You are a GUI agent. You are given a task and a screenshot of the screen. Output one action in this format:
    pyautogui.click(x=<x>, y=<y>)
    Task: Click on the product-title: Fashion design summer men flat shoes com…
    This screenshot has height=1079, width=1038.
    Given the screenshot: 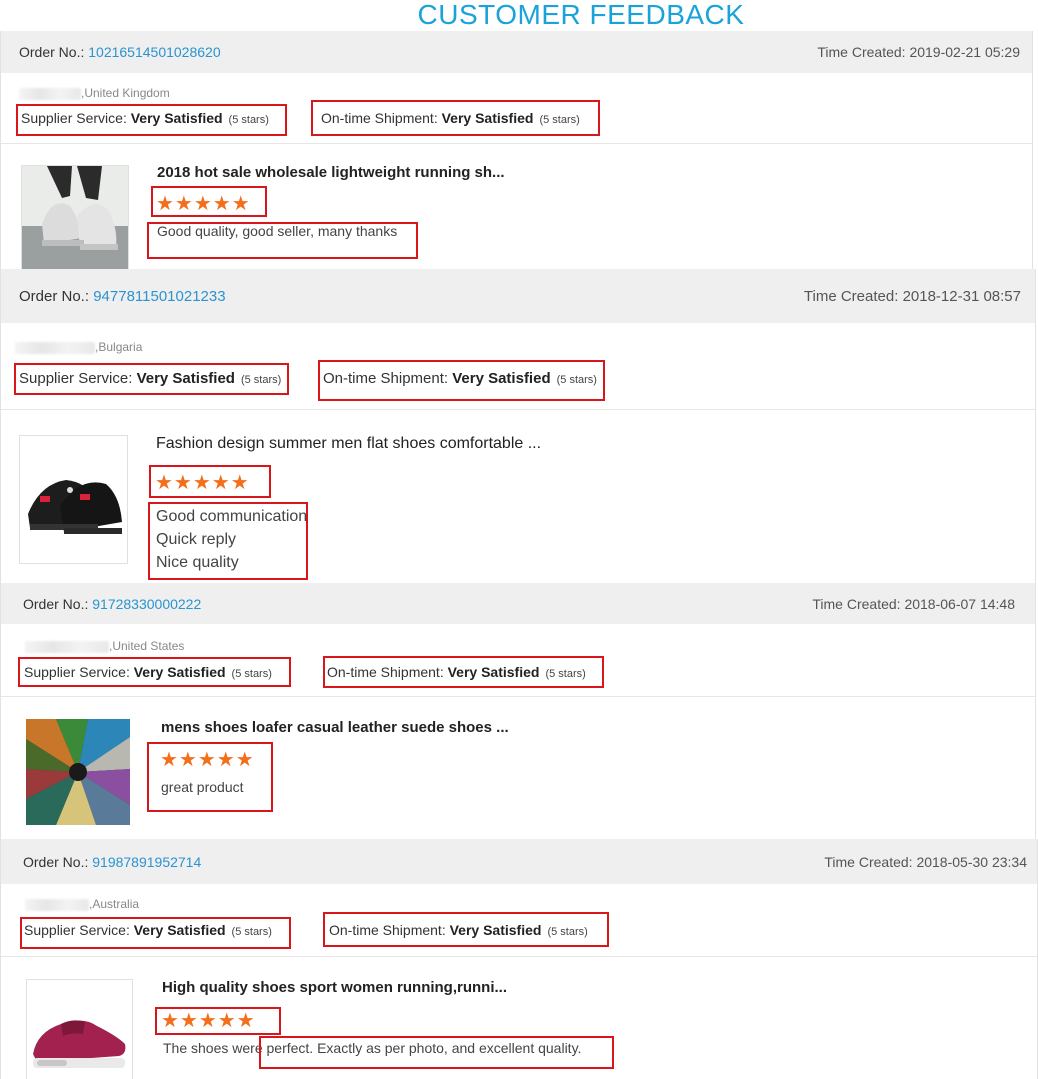 What is the action you would take?
    pyautogui.click(x=348, y=444)
    